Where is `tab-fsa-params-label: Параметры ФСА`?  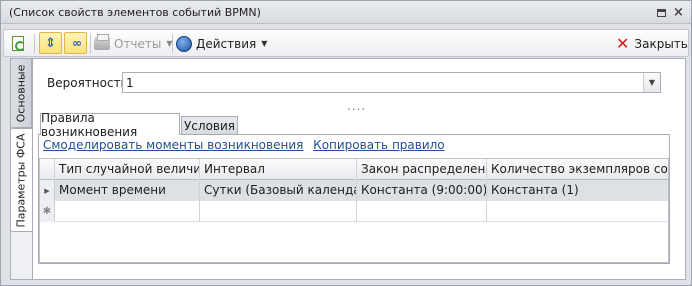 tab-fsa-params-label: Параметры ФСА is located at coordinates (21, 180).